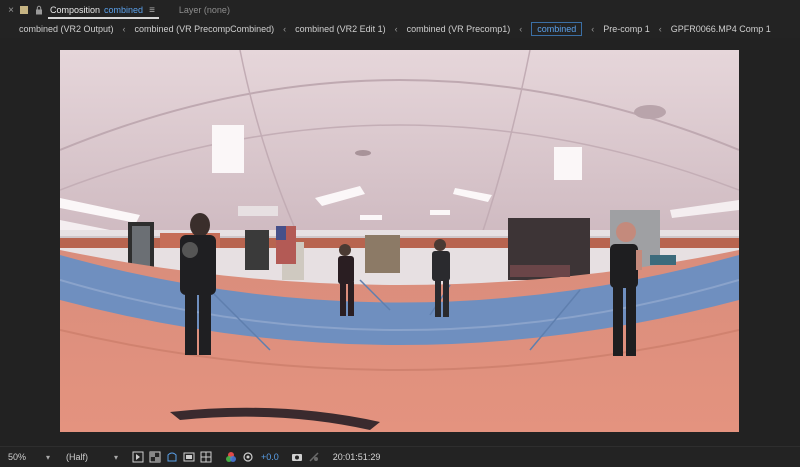  What do you see at coordinates (172, 457) in the screenshot?
I see `mask-visibility-icon` at bounding box center [172, 457].